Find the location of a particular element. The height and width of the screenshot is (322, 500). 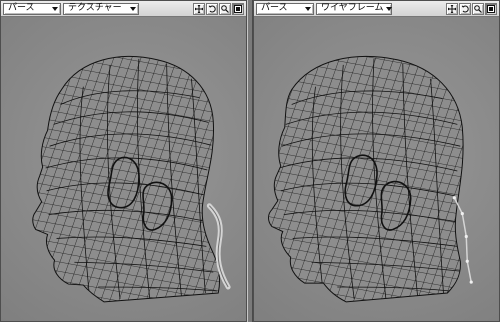

shading-mode-dropdown: テクスチャー is located at coordinates (101, 8).